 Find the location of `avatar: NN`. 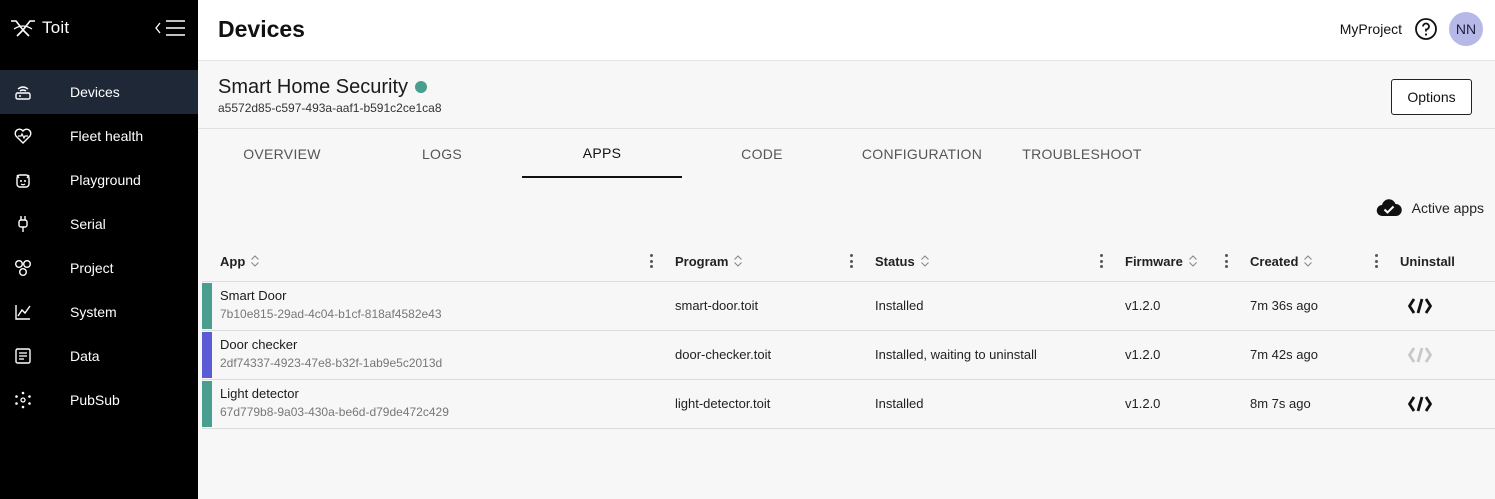

avatar: NN is located at coordinates (1466, 29).